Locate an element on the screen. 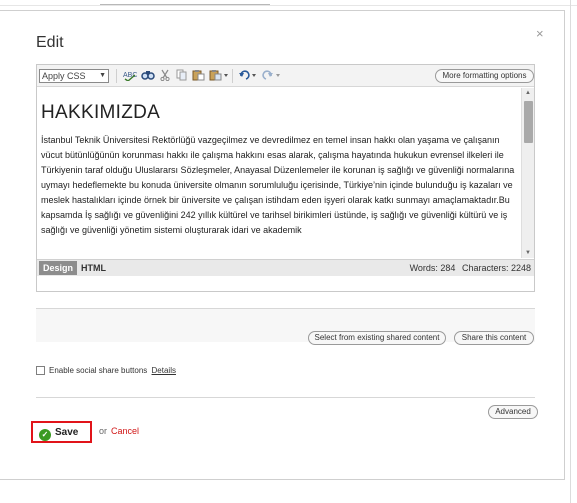 The width and height of the screenshot is (577, 503). word-count-status: Words: 284 Characters: 2248 is located at coordinates (468, 268).